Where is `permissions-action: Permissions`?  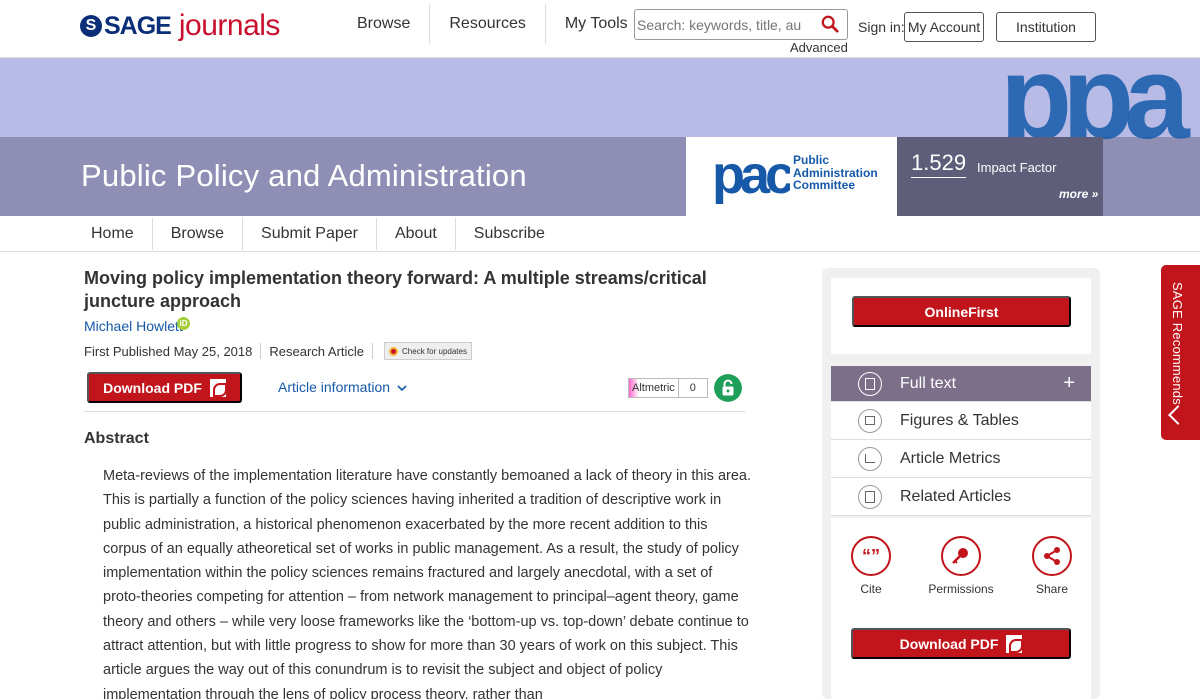
permissions-action: Permissions is located at coordinates (961, 566).